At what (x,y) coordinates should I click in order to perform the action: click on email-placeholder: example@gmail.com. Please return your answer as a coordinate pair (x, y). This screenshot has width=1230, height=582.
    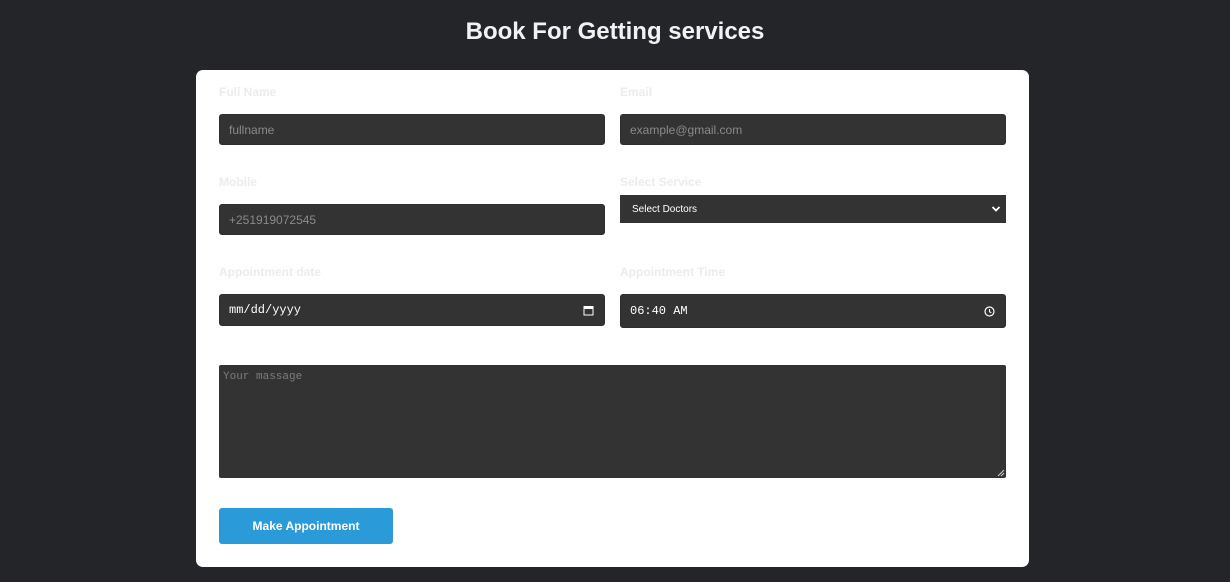
    Looking at the image, I should click on (686, 129).